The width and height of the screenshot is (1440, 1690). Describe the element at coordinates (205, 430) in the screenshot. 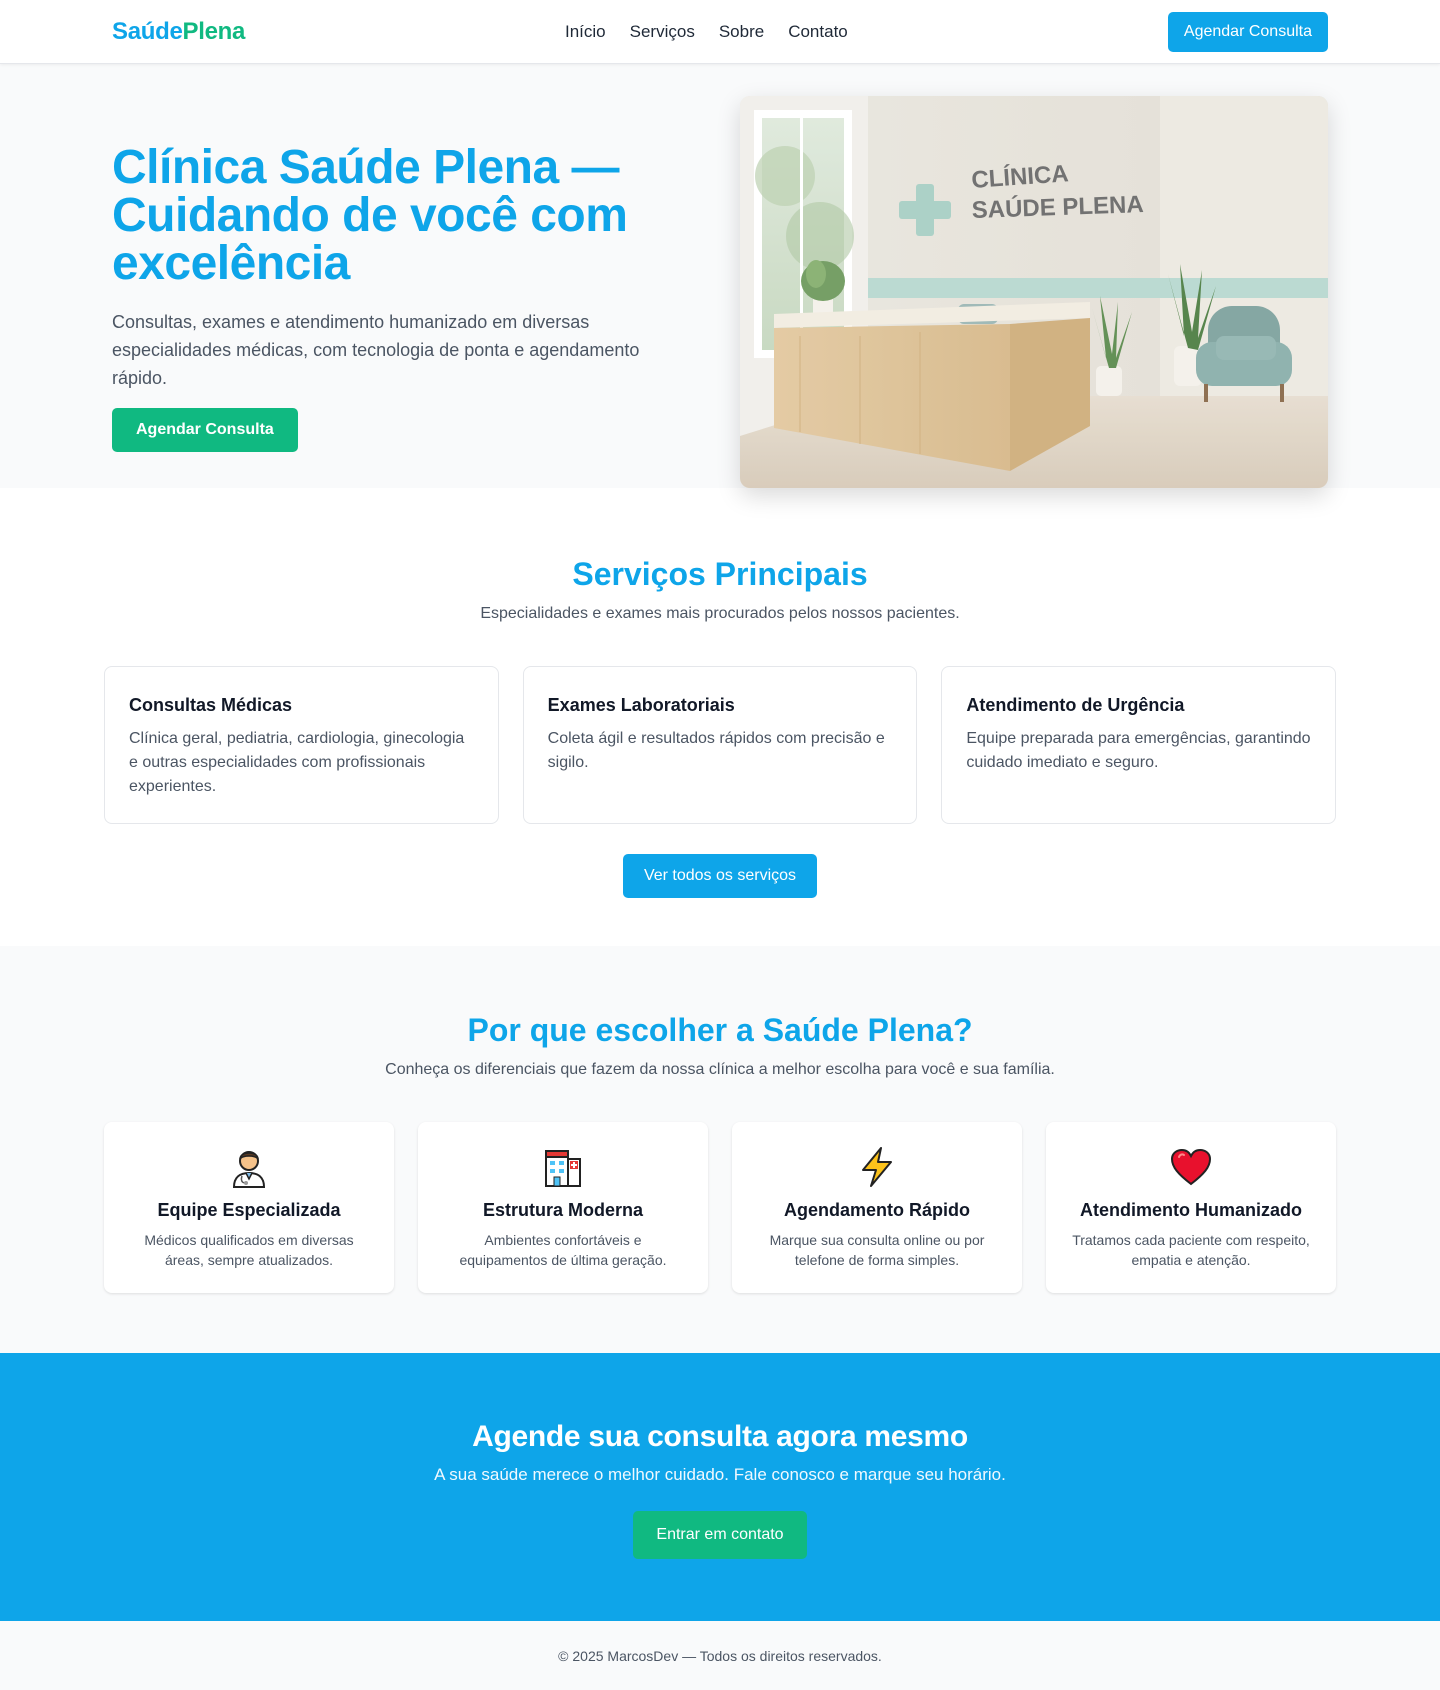

I see `hero-schedule-button: Agendar Consulta` at that location.